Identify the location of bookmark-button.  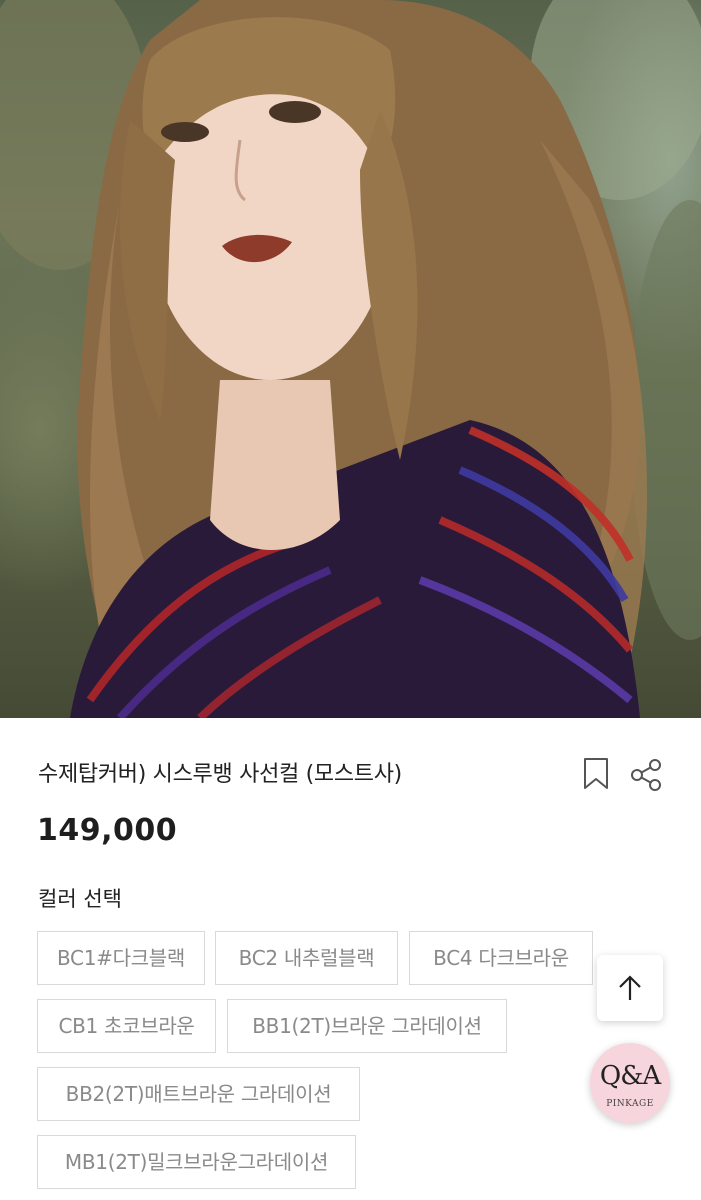
(596, 774).